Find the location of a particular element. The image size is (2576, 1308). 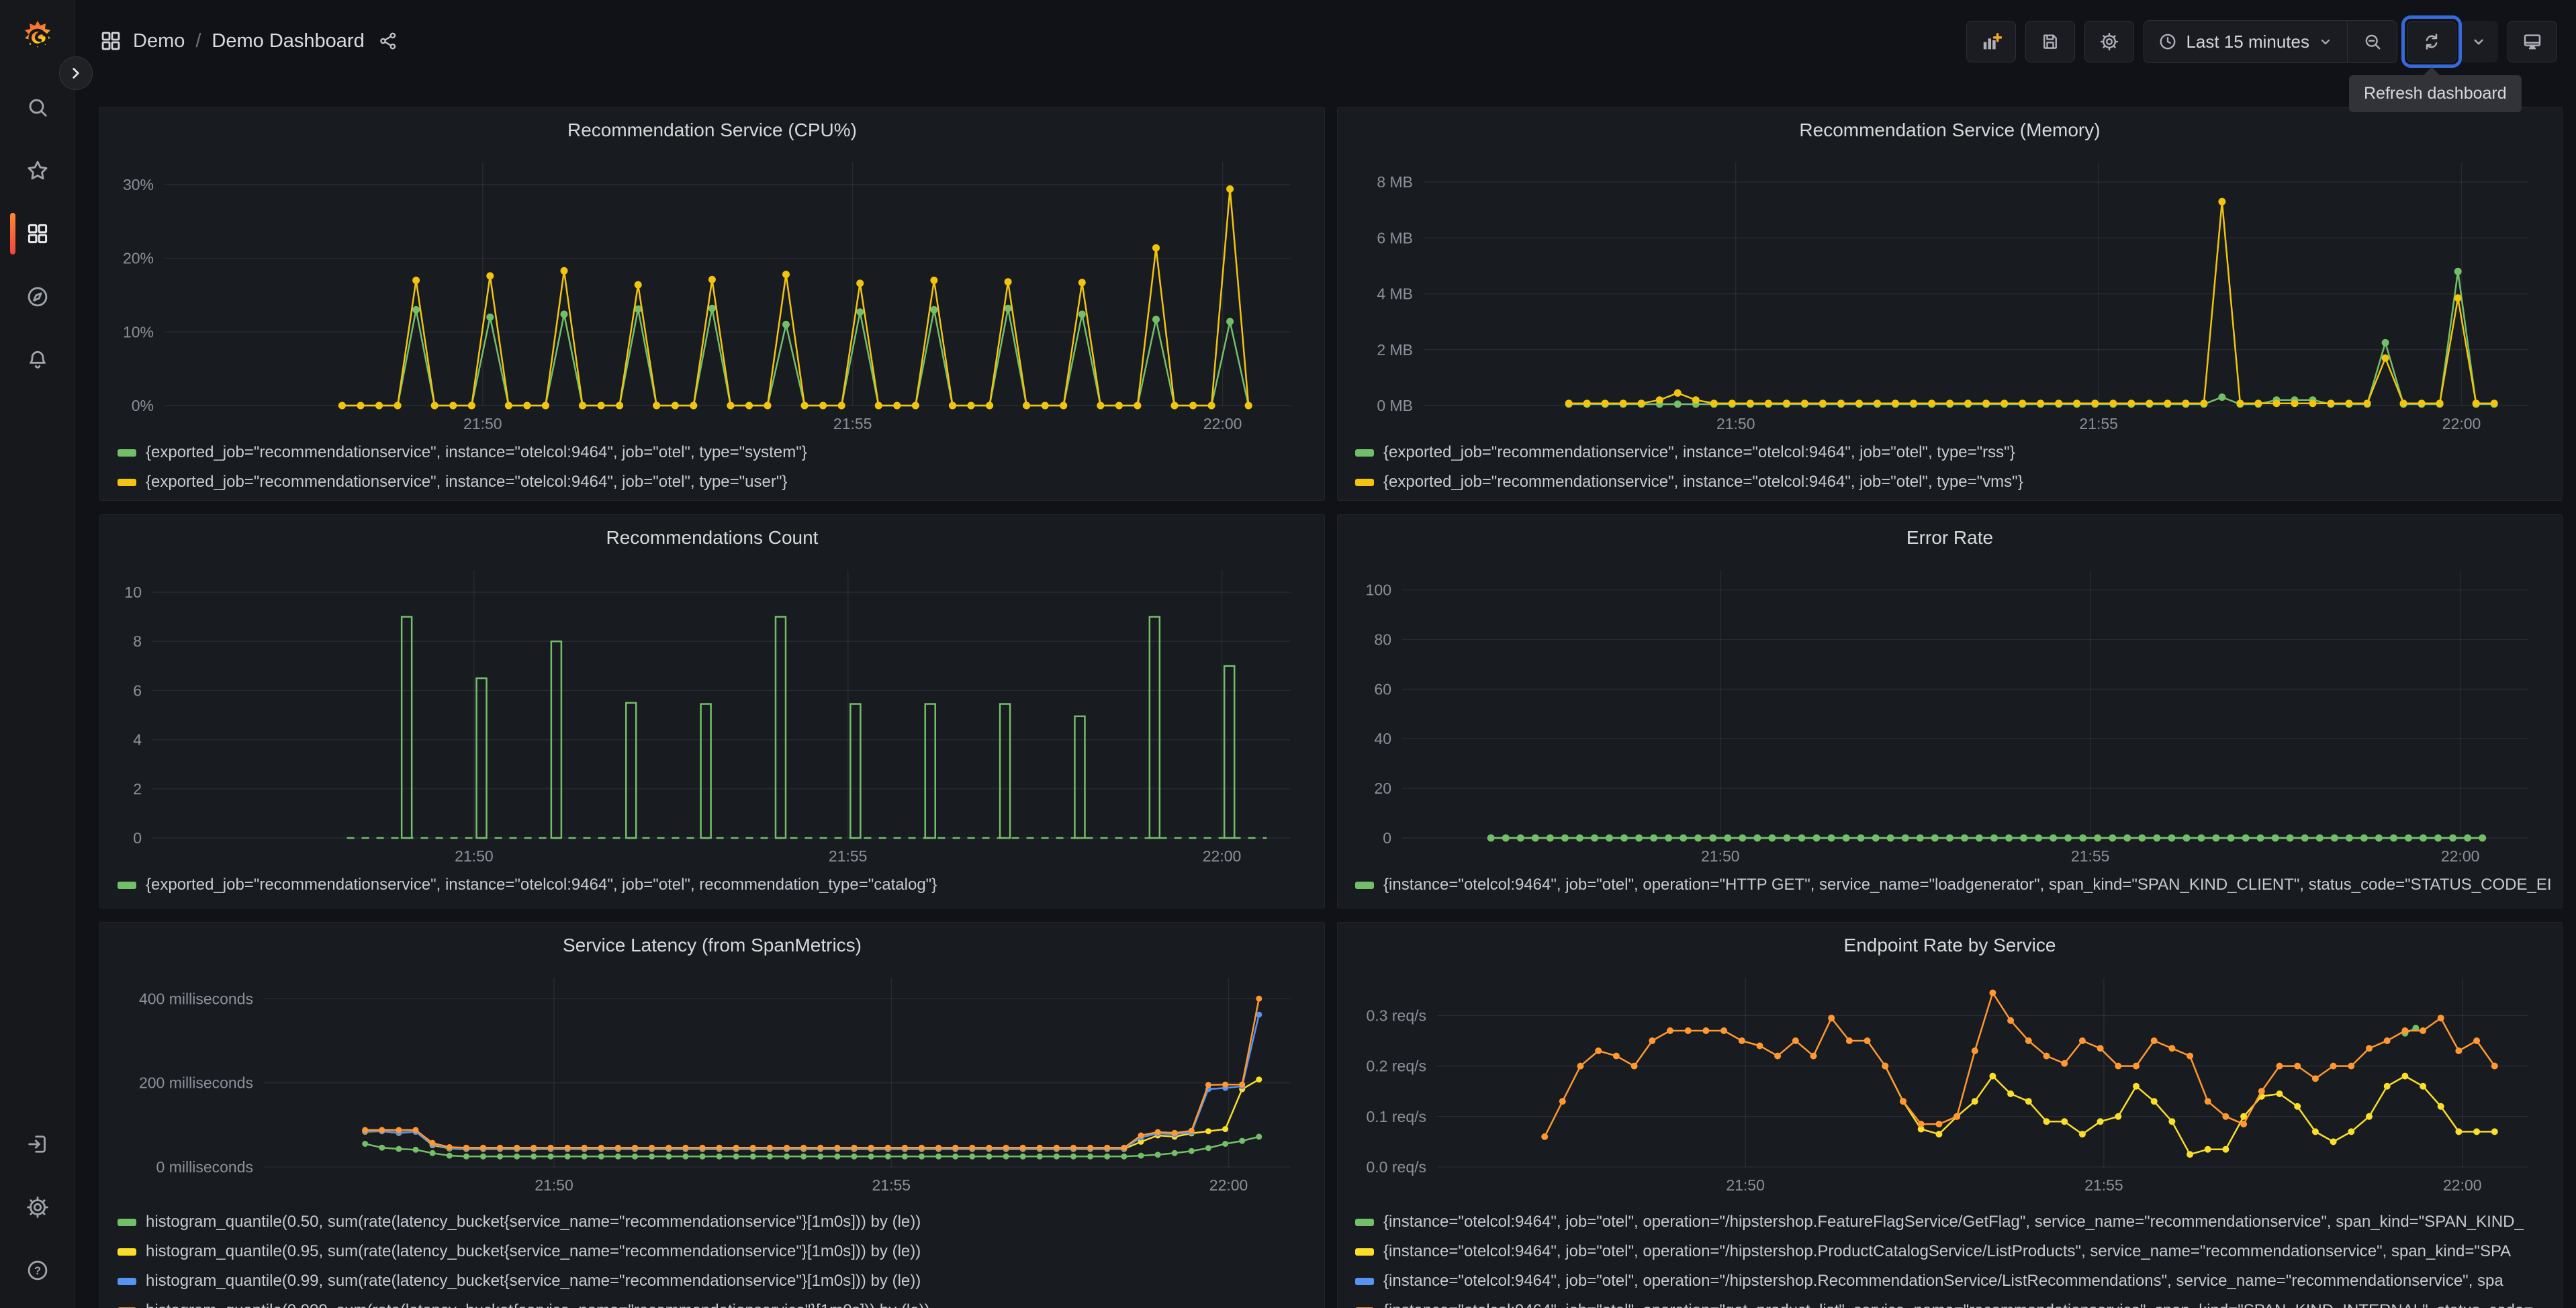

svg-text: 0 milliseconds is located at coordinates (204, 1167).